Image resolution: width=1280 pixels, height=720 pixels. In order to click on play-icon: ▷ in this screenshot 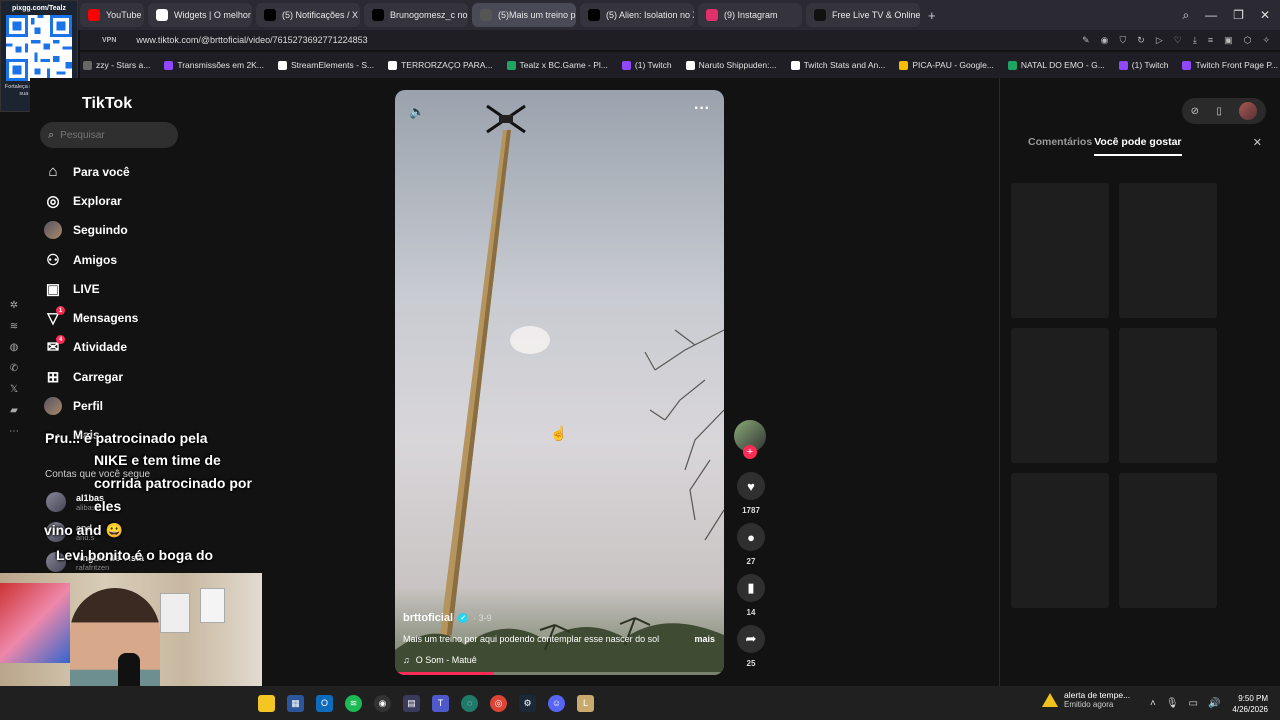, I will do `click(1159, 40)`.